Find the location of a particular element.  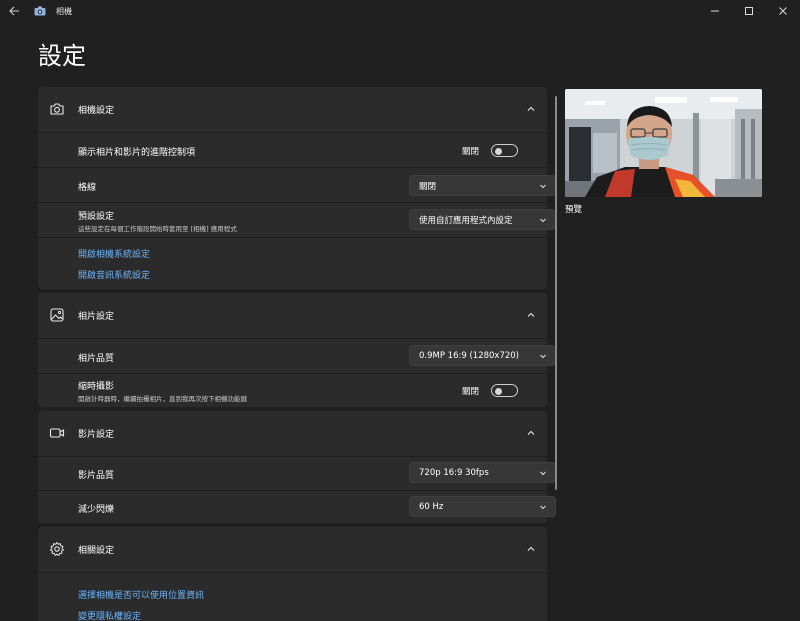

photo-quality-dropdown: 0.9MP 16:9 (1280x720) is located at coordinates (482, 355).